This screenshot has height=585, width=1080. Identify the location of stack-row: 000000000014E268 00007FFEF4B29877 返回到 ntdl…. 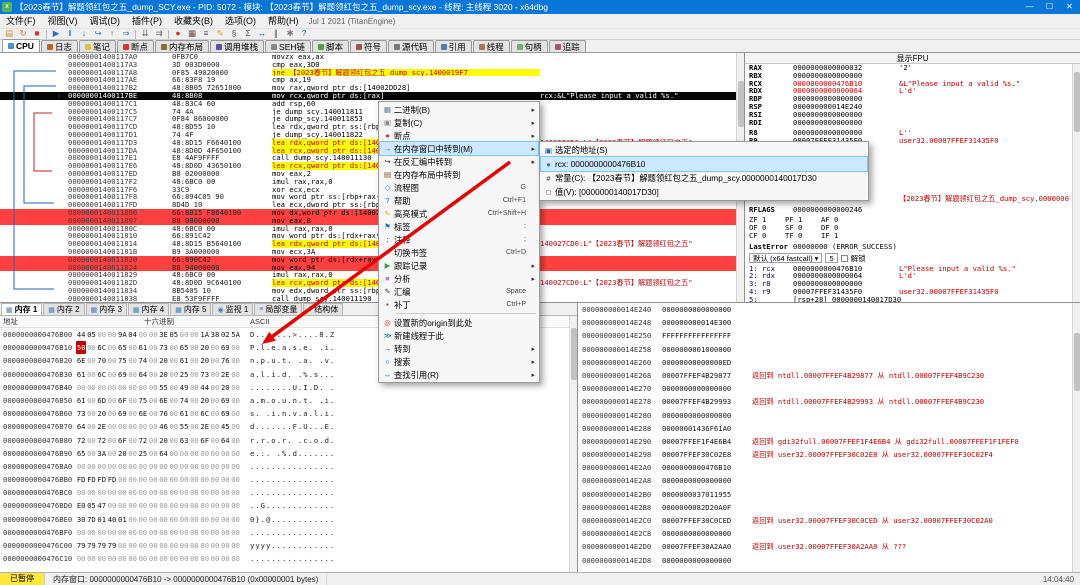
(825, 375).